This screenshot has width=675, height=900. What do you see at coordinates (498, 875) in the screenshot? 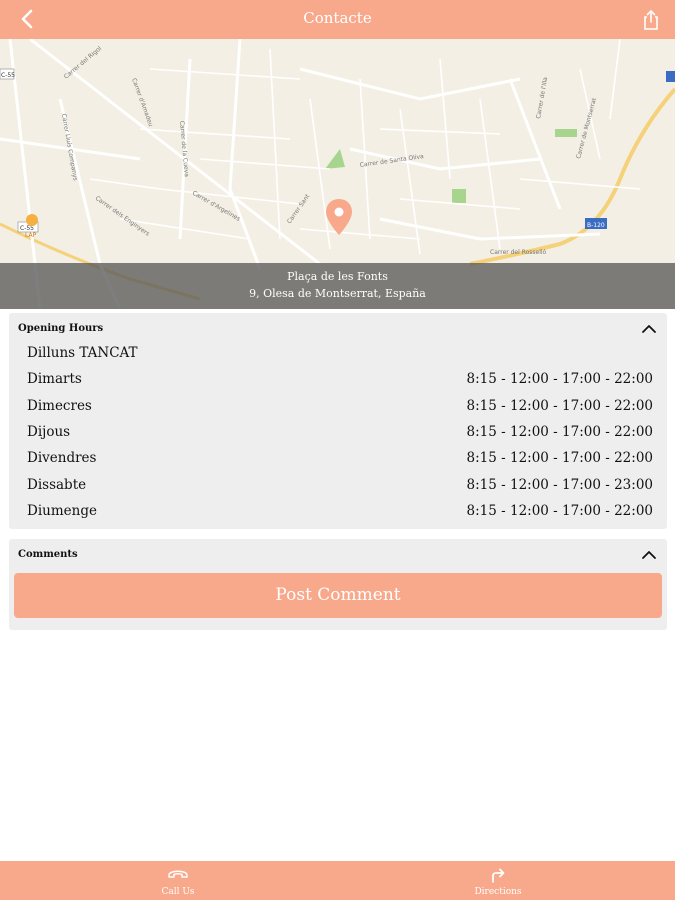
I see `directions-icon` at bounding box center [498, 875].